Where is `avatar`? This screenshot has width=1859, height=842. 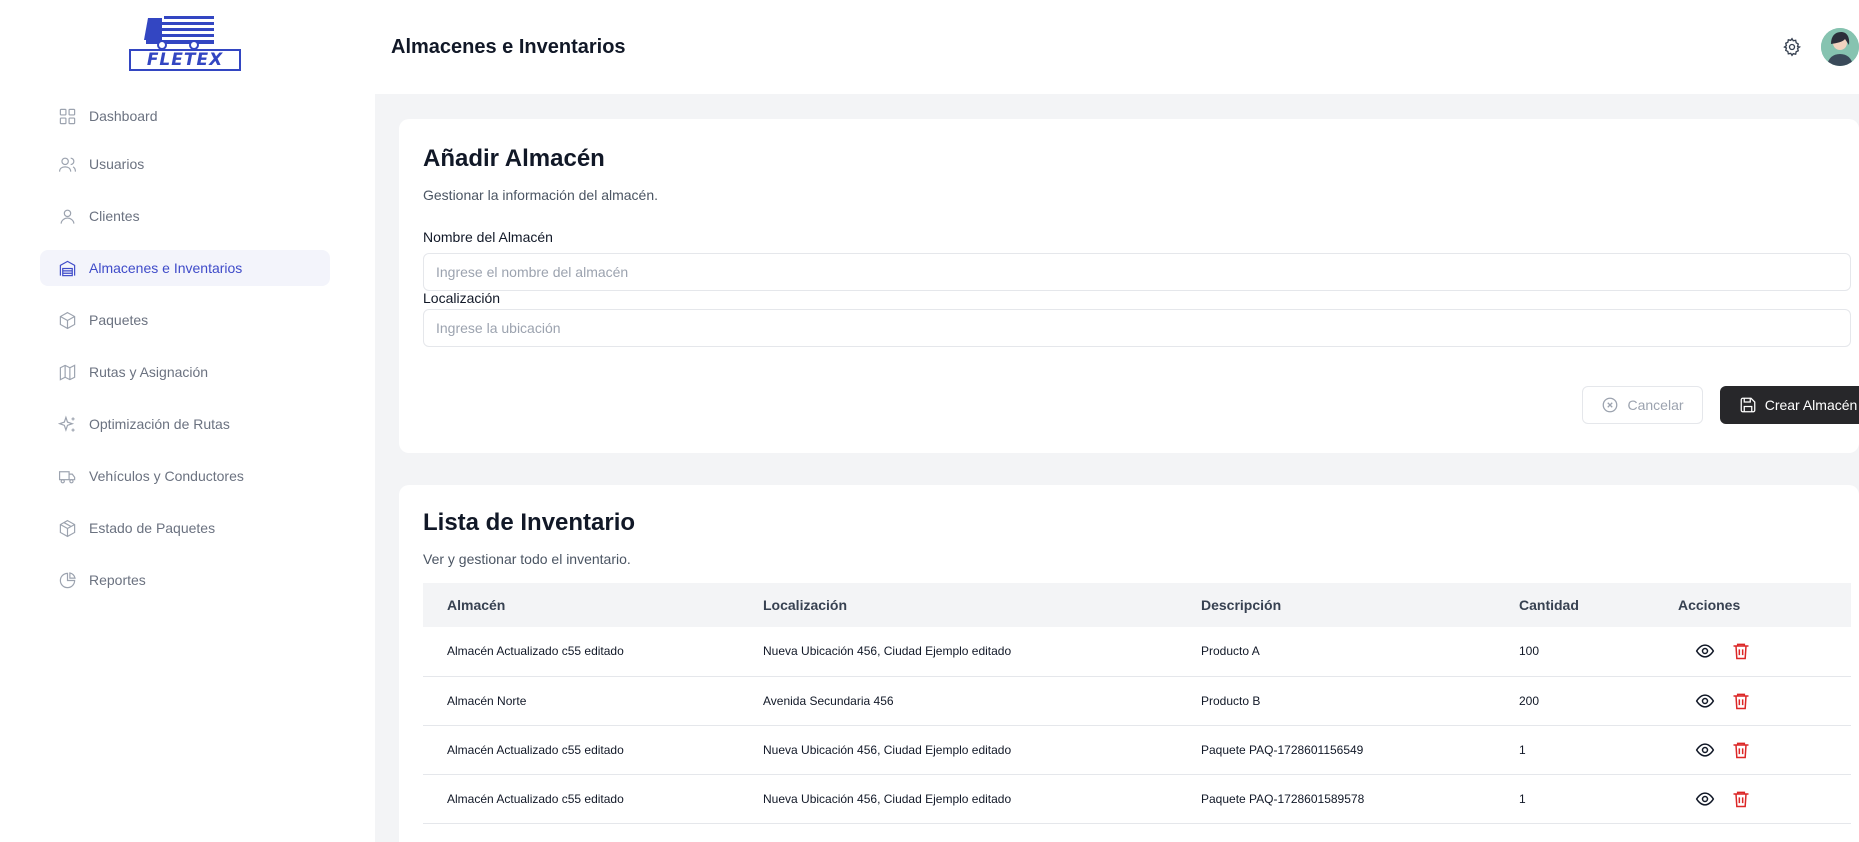 avatar is located at coordinates (1840, 47).